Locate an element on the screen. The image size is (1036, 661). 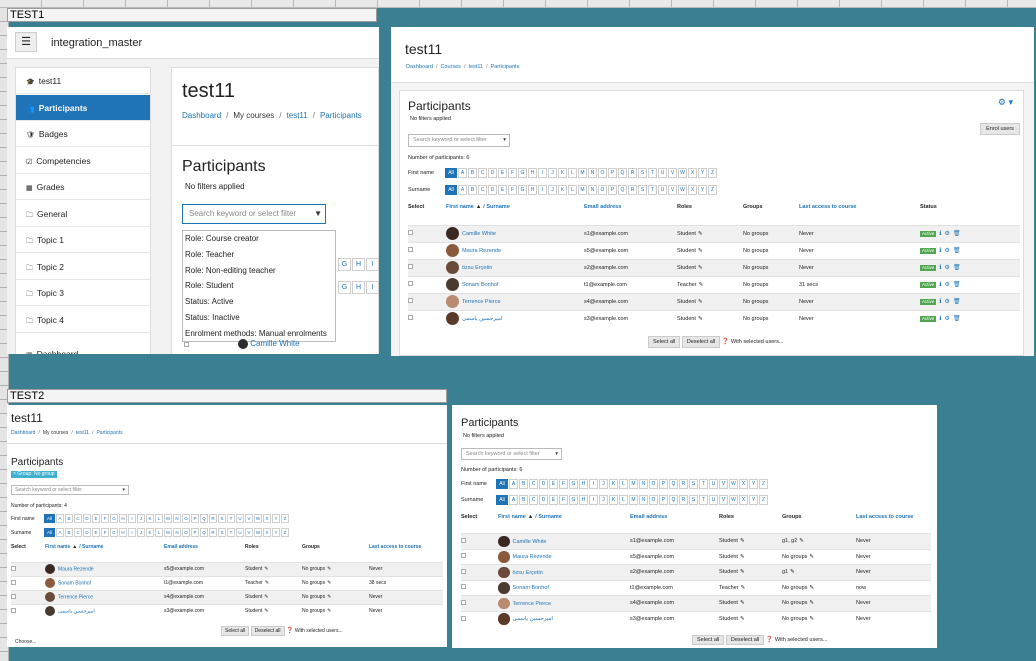
user-link: Maura Rezende is located at coordinates (481, 251).